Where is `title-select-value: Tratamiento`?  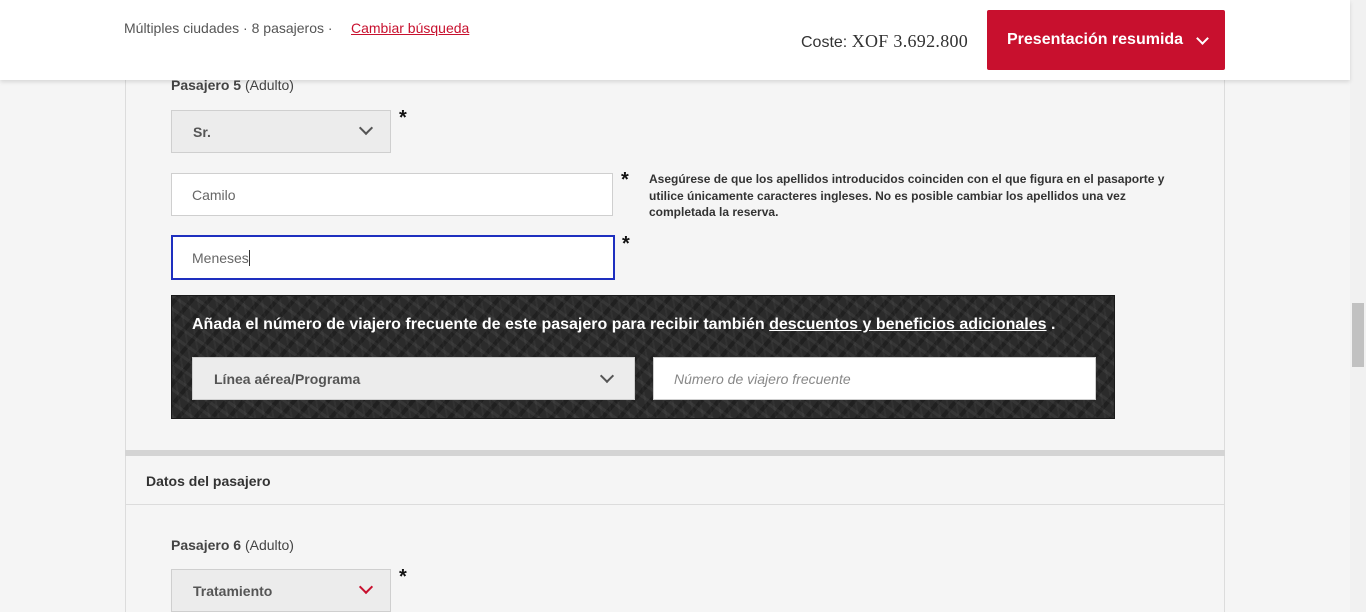 title-select-value: Tratamiento is located at coordinates (233, 590).